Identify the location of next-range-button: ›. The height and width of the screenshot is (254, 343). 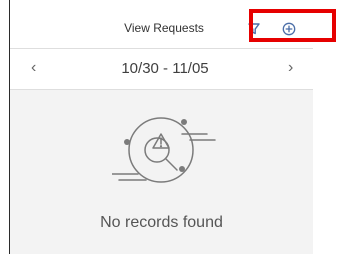
(294, 68).